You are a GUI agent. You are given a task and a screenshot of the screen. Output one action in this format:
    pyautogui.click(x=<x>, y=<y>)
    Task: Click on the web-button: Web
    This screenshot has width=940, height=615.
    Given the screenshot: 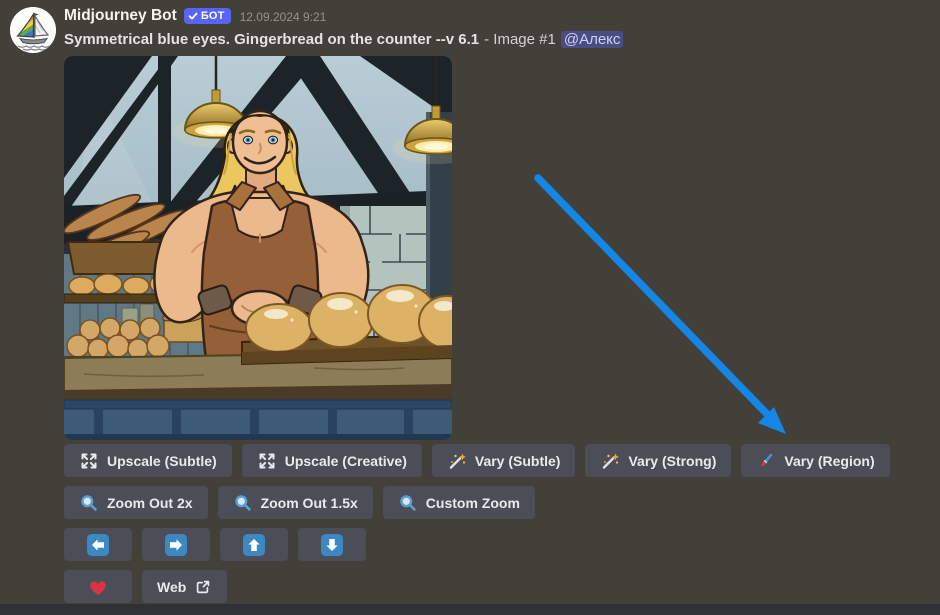 What is the action you would take?
    pyautogui.click(x=185, y=586)
    